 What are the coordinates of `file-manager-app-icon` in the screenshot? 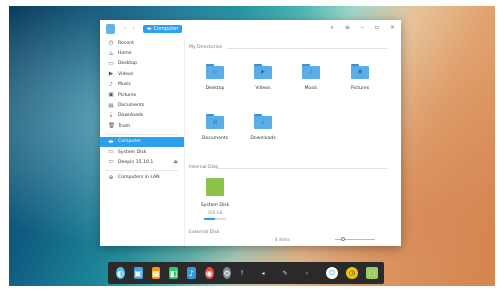 It's located at (110, 28).